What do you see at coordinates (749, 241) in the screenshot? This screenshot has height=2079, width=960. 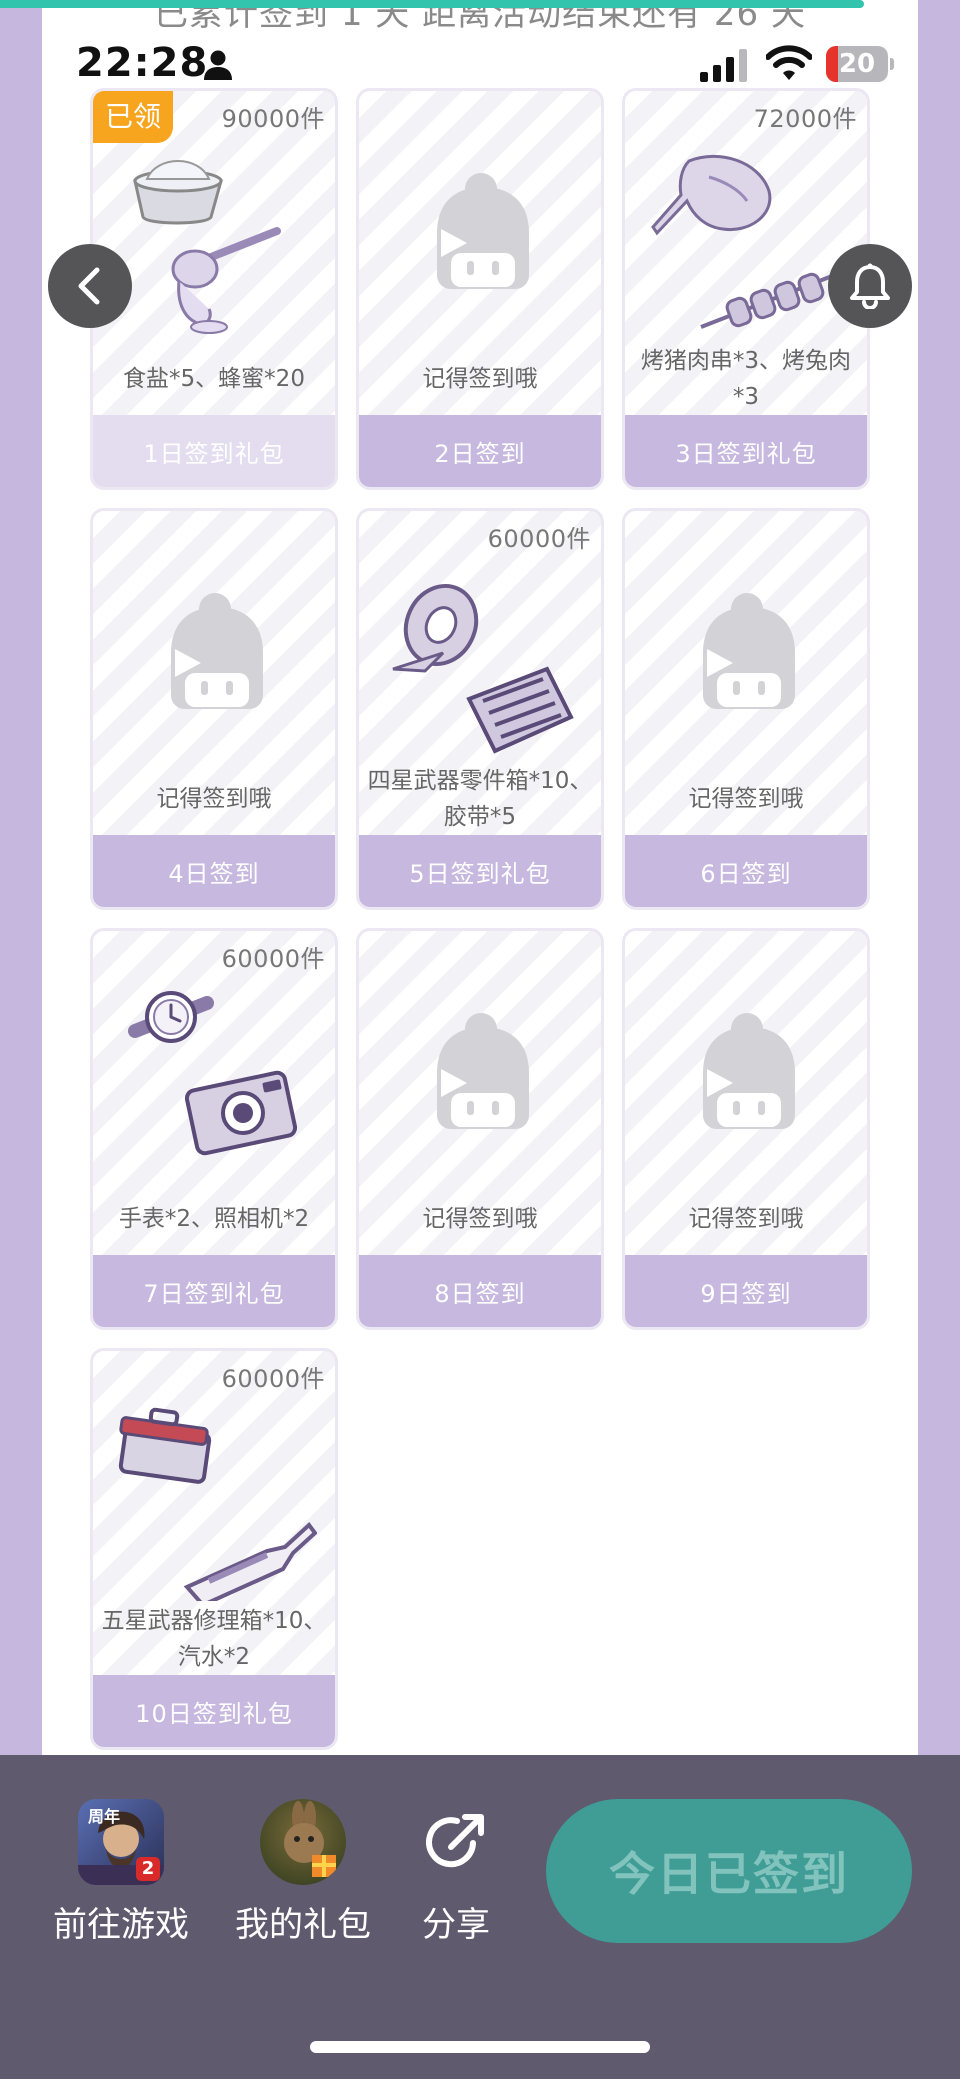 I see `kebab-rabbit-icon` at bounding box center [749, 241].